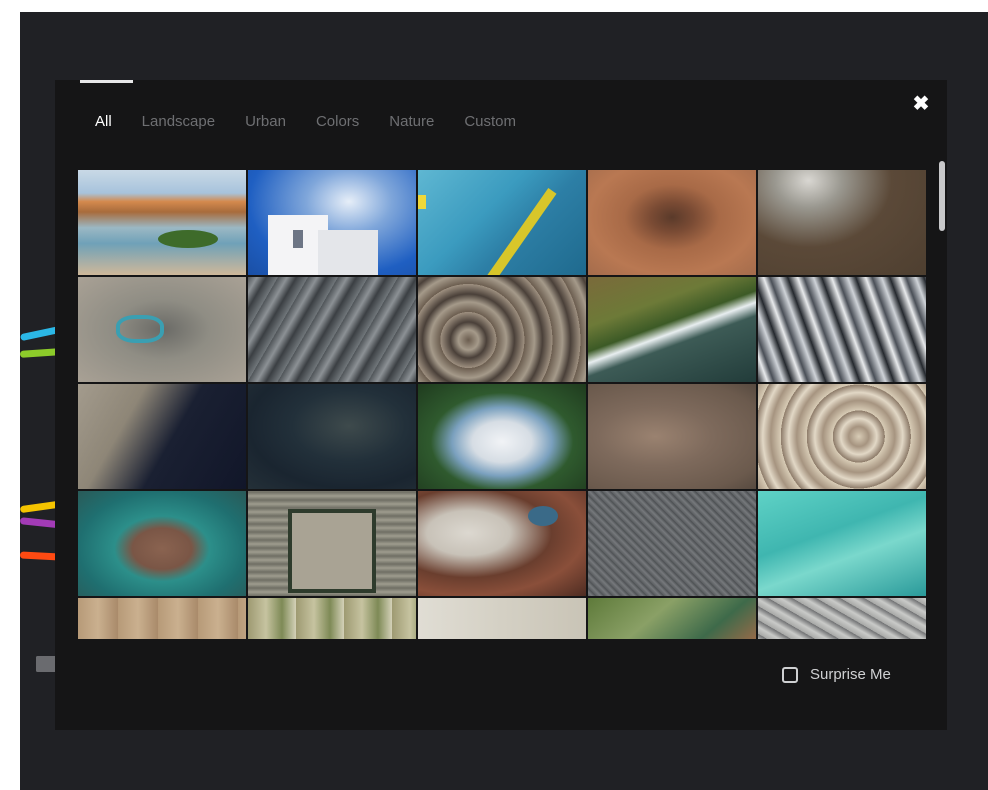  I want to click on thumbnail-city-sprawl, so click(842, 618).